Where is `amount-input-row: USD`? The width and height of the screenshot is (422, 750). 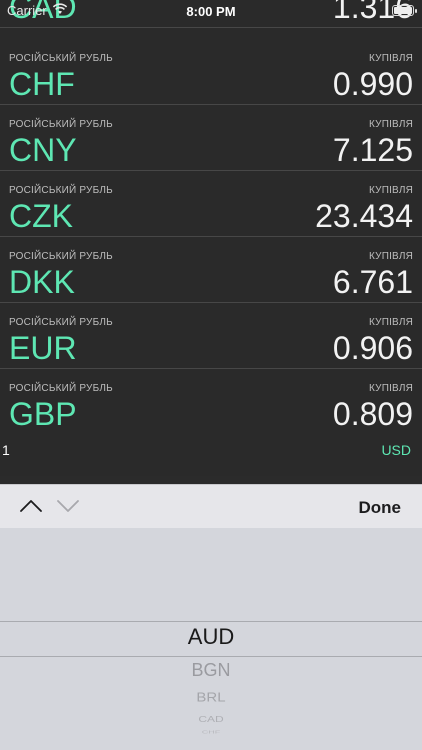
amount-input-row: USD is located at coordinates (211, 450).